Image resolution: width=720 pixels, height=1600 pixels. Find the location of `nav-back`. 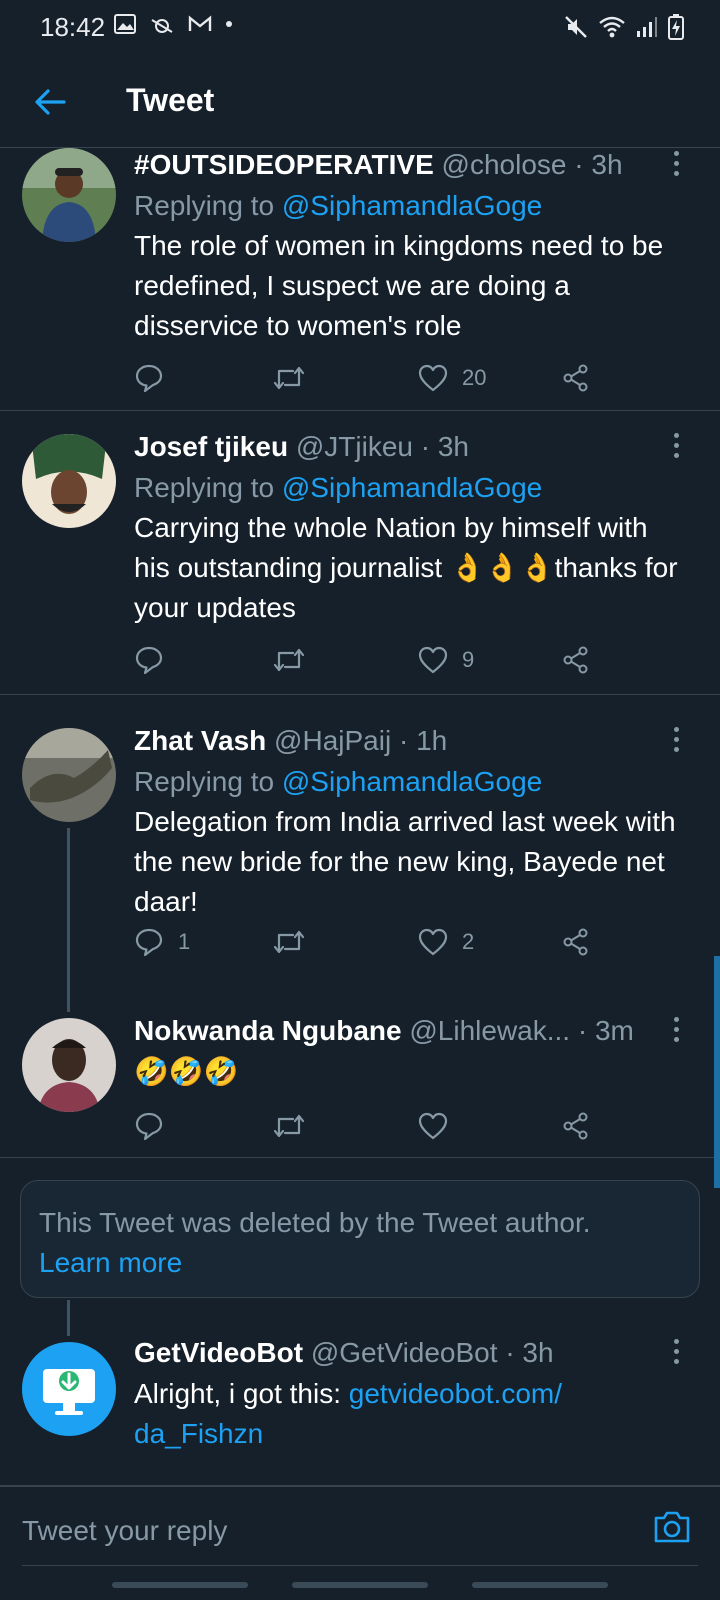

nav-back is located at coordinates (540, 1585).